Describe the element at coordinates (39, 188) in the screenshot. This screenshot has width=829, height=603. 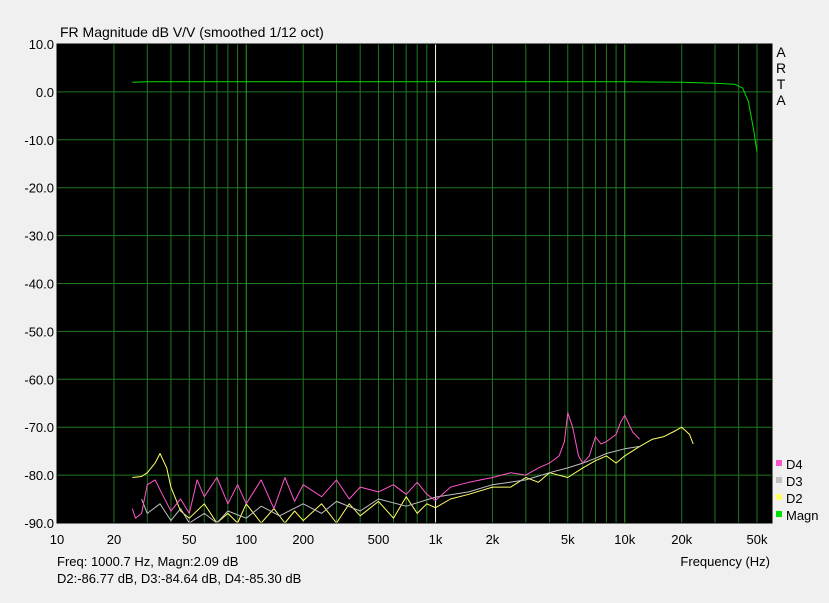
I see `y-tick-label: -20.0` at that location.